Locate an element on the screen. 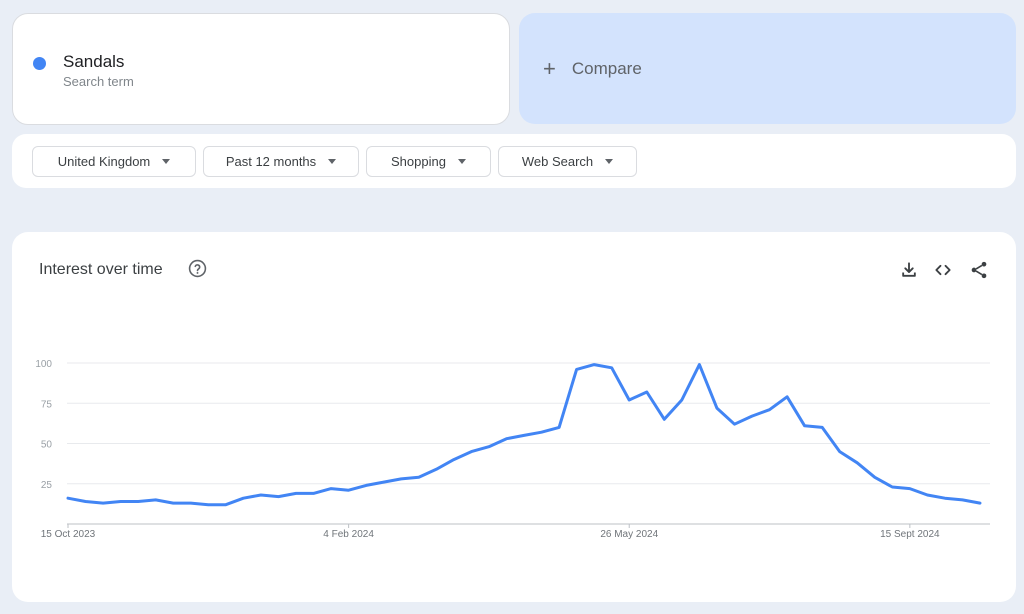 This screenshot has width=1024, height=614. help-icon is located at coordinates (197, 268).